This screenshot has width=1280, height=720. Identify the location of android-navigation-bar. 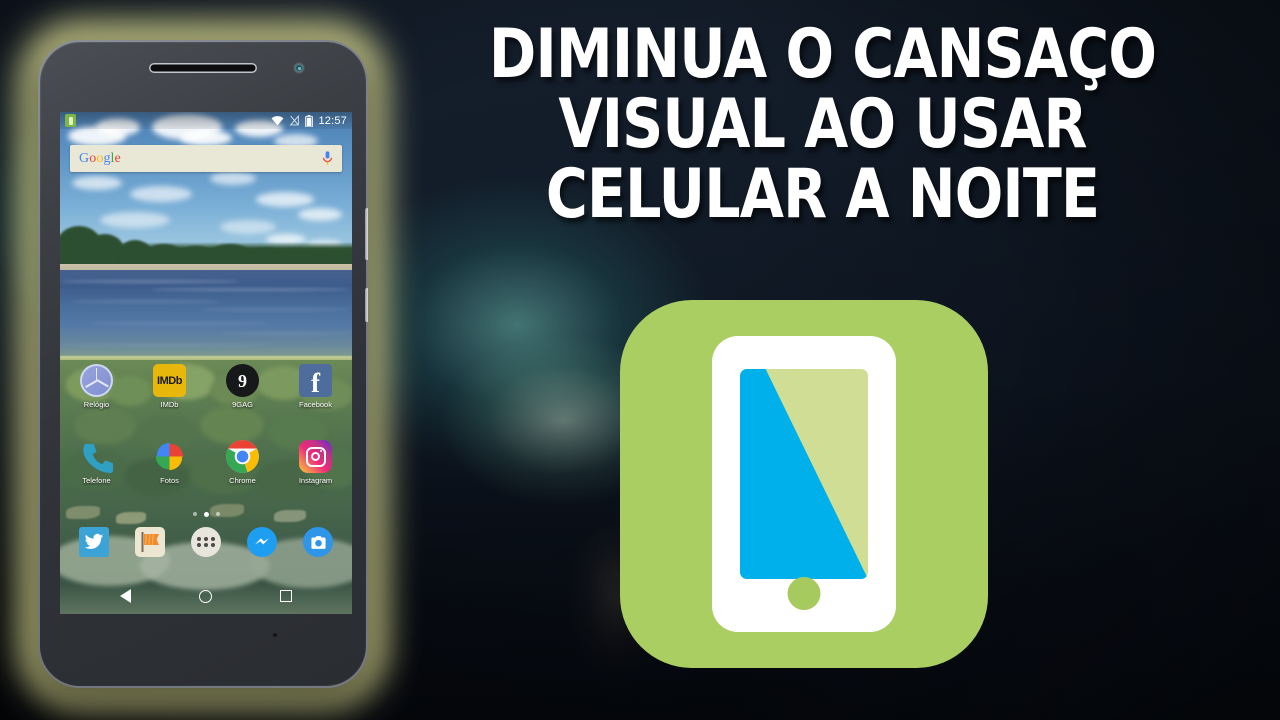
(206, 596).